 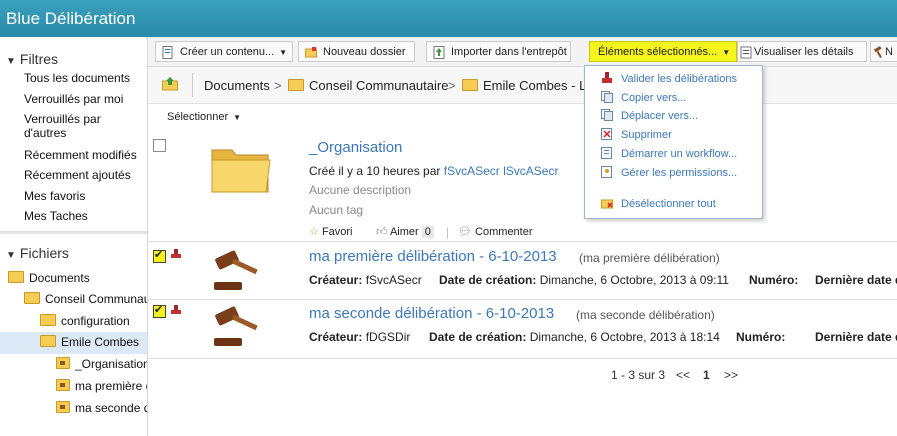 I want to click on filter-recently-modified: Récemment modifiés, so click(x=84, y=155).